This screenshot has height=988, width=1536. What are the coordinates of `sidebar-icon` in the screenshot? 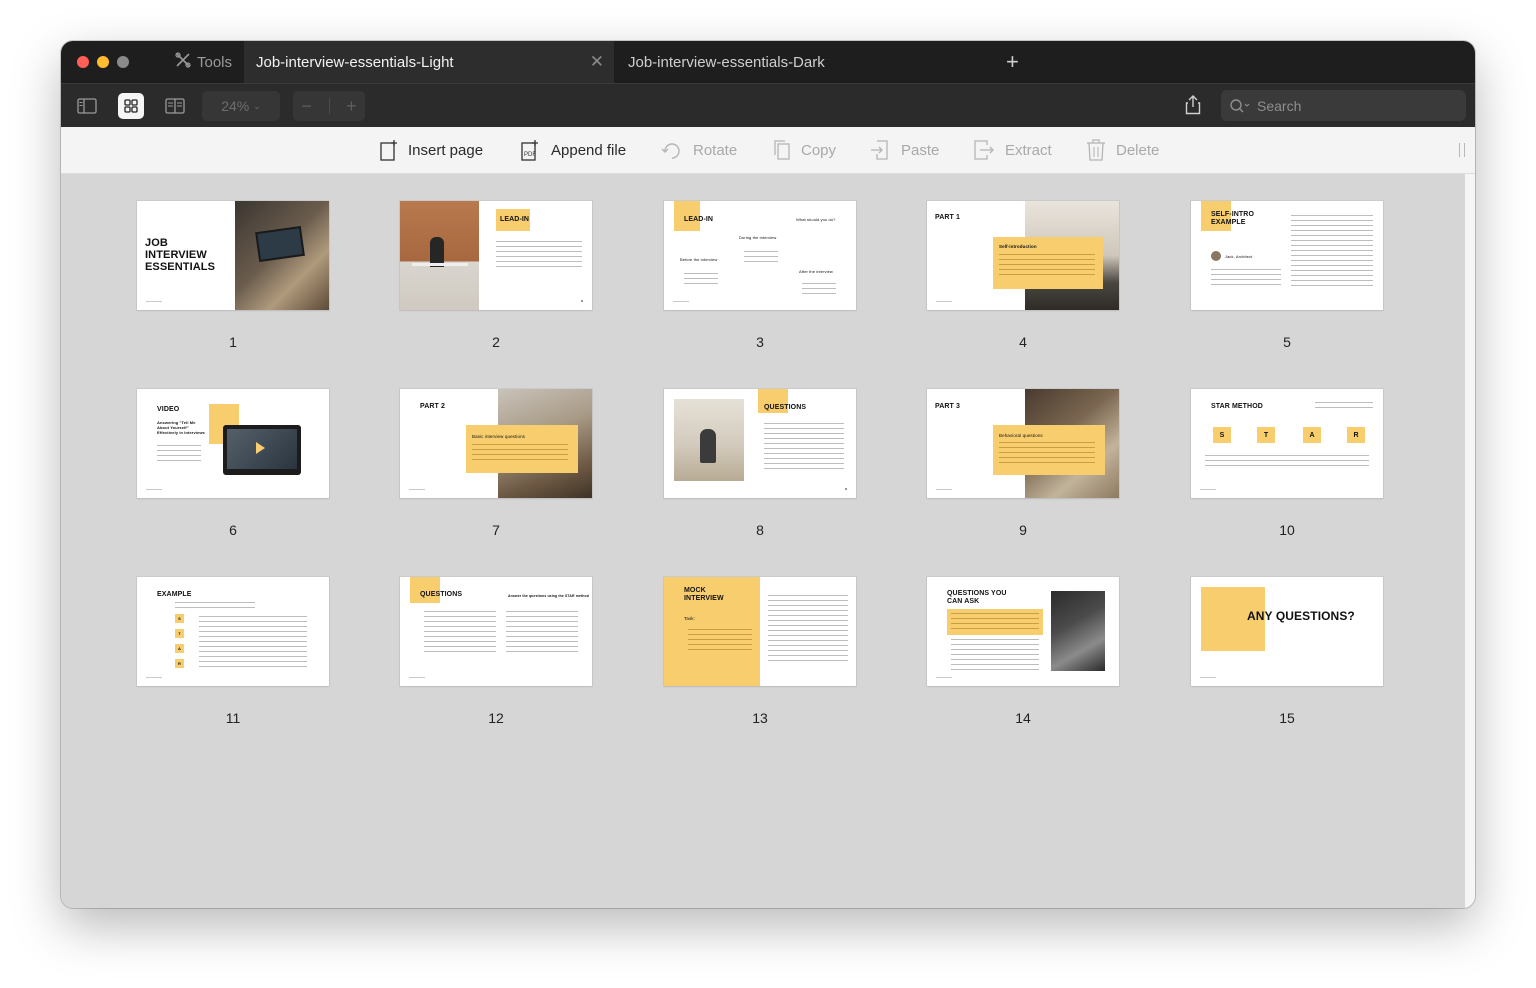 It's located at (87, 106).